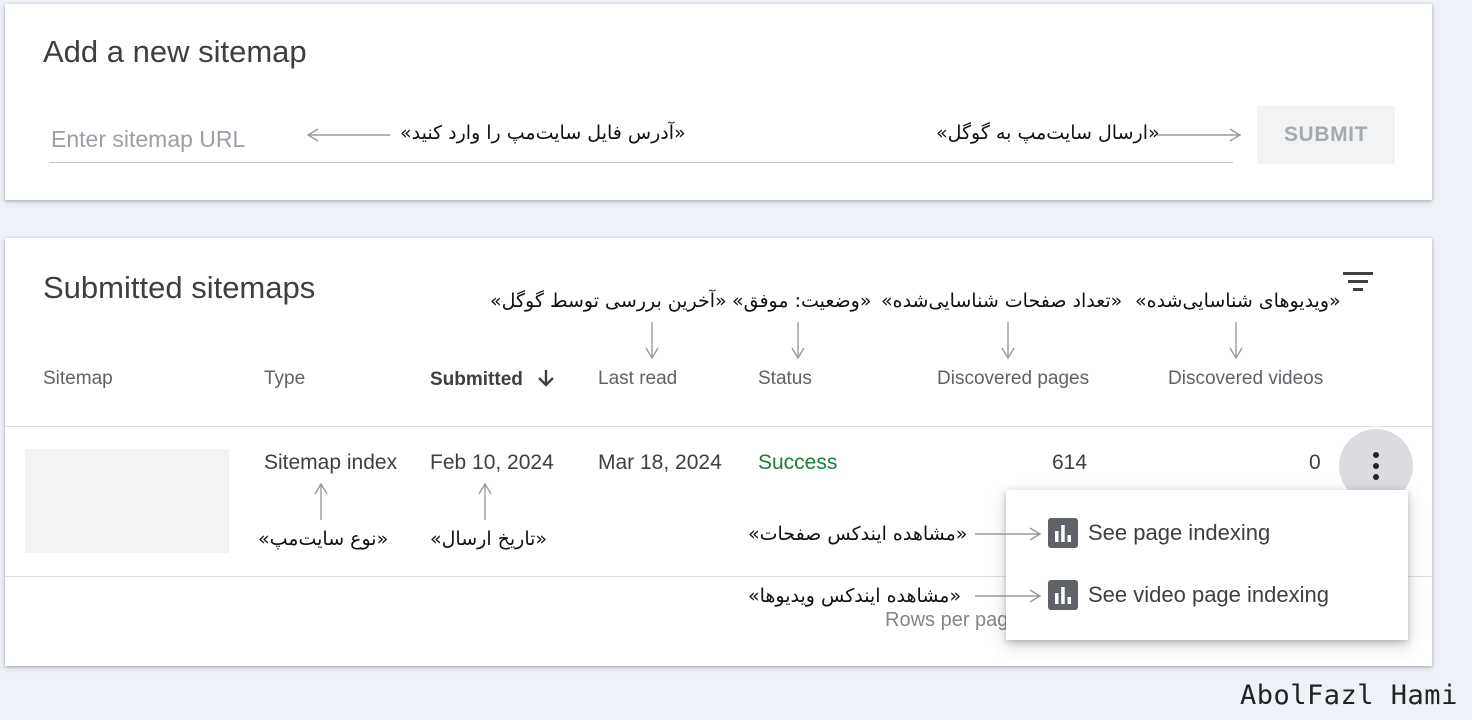  What do you see at coordinates (608, 301) in the screenshot?
I see `annotation-last-read: «آخرین بررسی توسط گوگل»` at bounding box center [608, 301].